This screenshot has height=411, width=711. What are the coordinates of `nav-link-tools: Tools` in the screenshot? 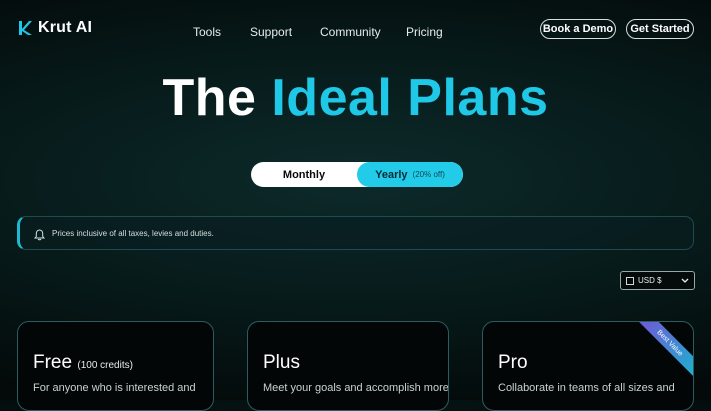 It's located at (207, 32).